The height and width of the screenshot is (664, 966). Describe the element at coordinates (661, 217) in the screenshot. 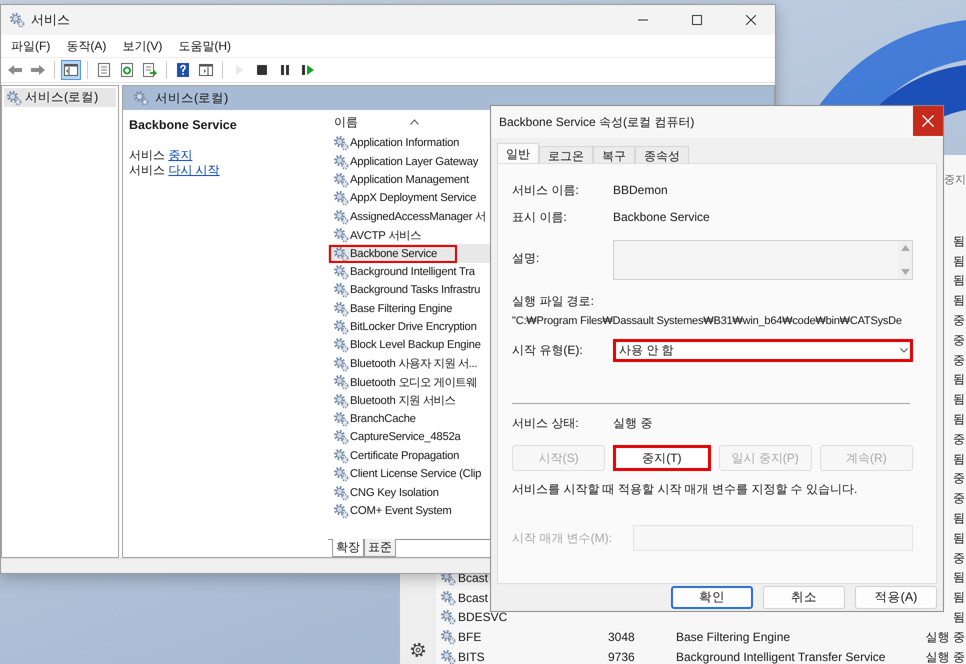

I see `field-value: Backbone Service` at that location.